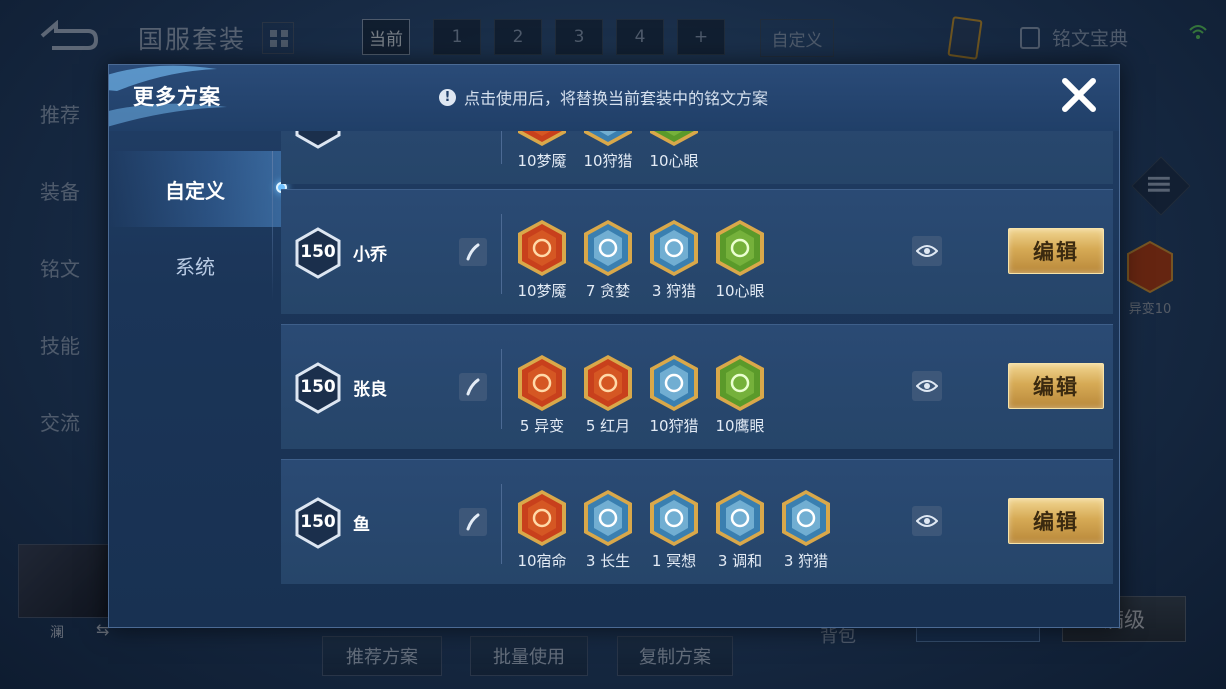 The image size is (1226, 689). Describe the element at coordinates (740, 529) in the screenshot. I see `rune-item: 3 调和` at that location.